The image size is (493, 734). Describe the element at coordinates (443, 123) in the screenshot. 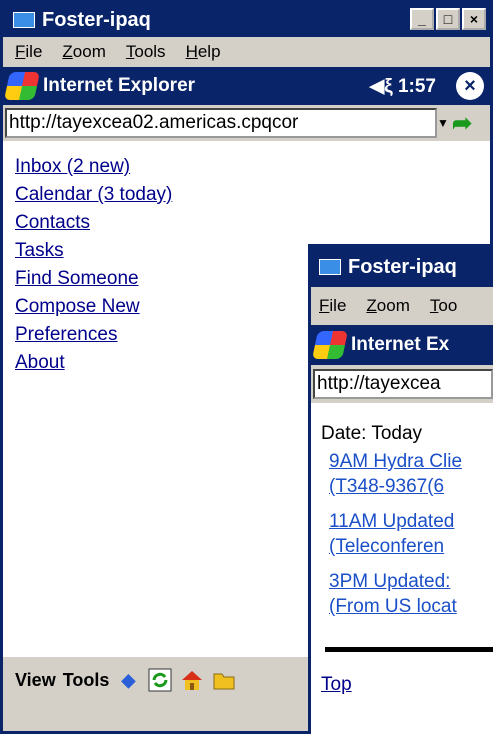

I see `address-dropdown-icon: ▼` at that location.